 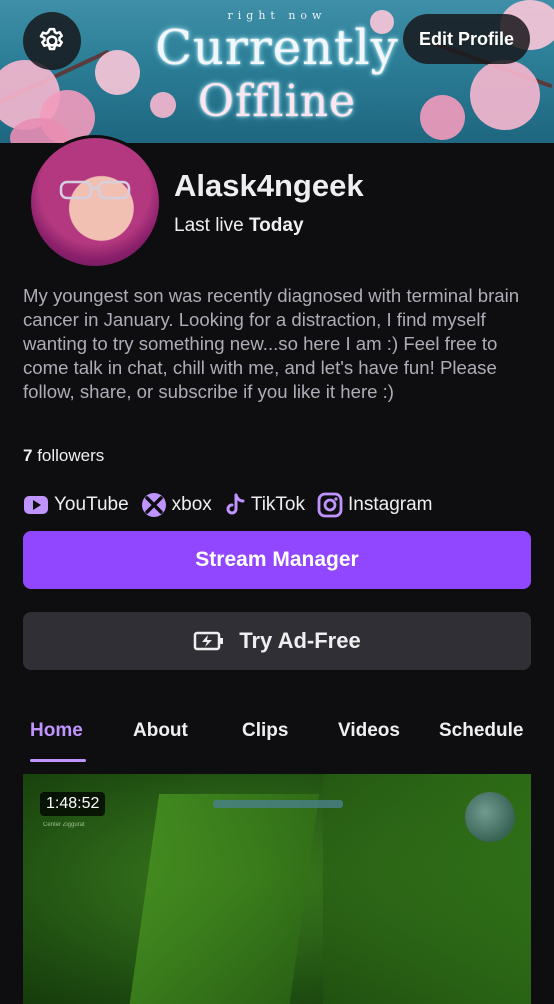 I want to click on try-ad-free-label: Try Ad-Free, so click(x=300, y=640).